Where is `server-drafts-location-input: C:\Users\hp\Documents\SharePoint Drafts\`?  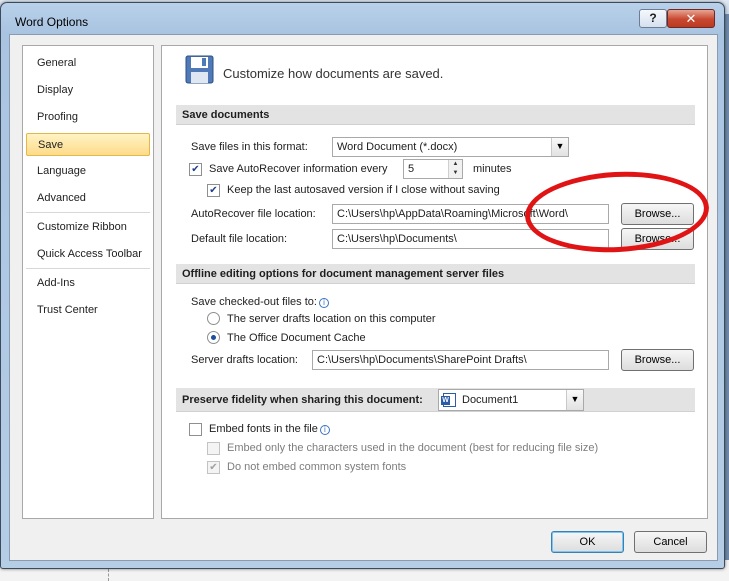 server-drafts-location-input: C:\Users\hp\Documents\SharePoint Drafts\ is located at coordinates (460, 360).